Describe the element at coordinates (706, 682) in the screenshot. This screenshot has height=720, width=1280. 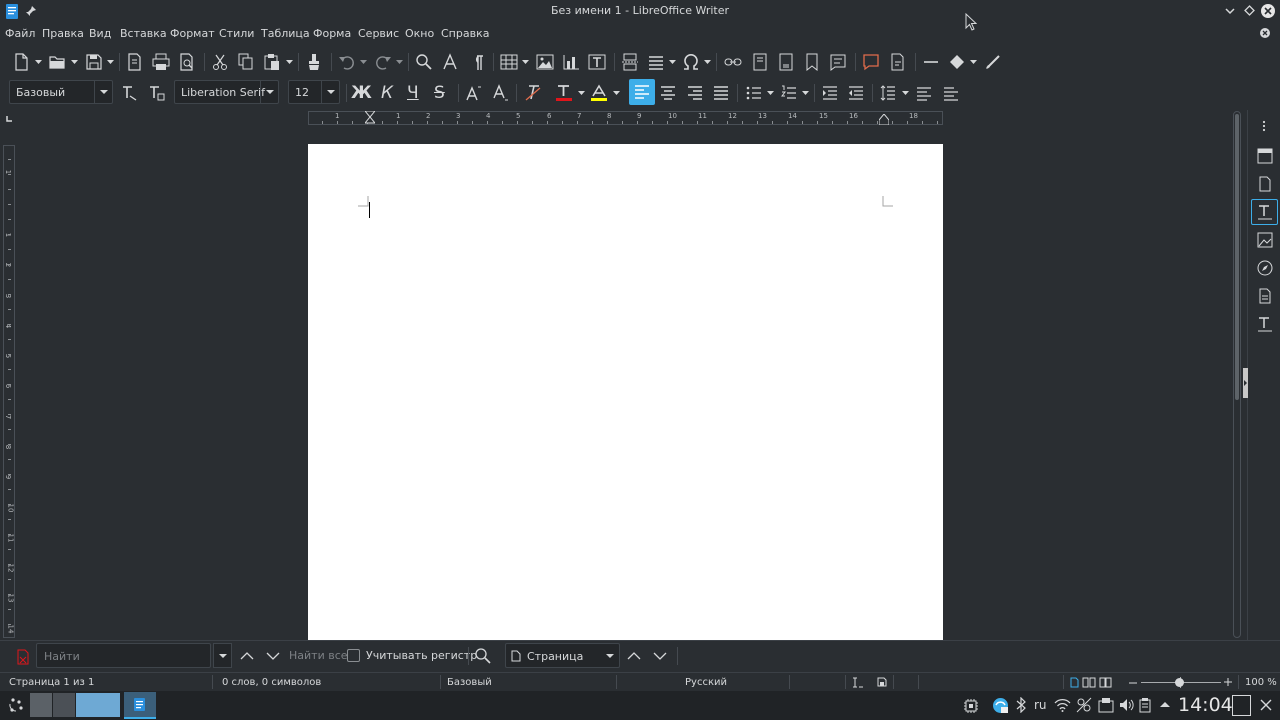
I see `text-language: Русский` at that location.